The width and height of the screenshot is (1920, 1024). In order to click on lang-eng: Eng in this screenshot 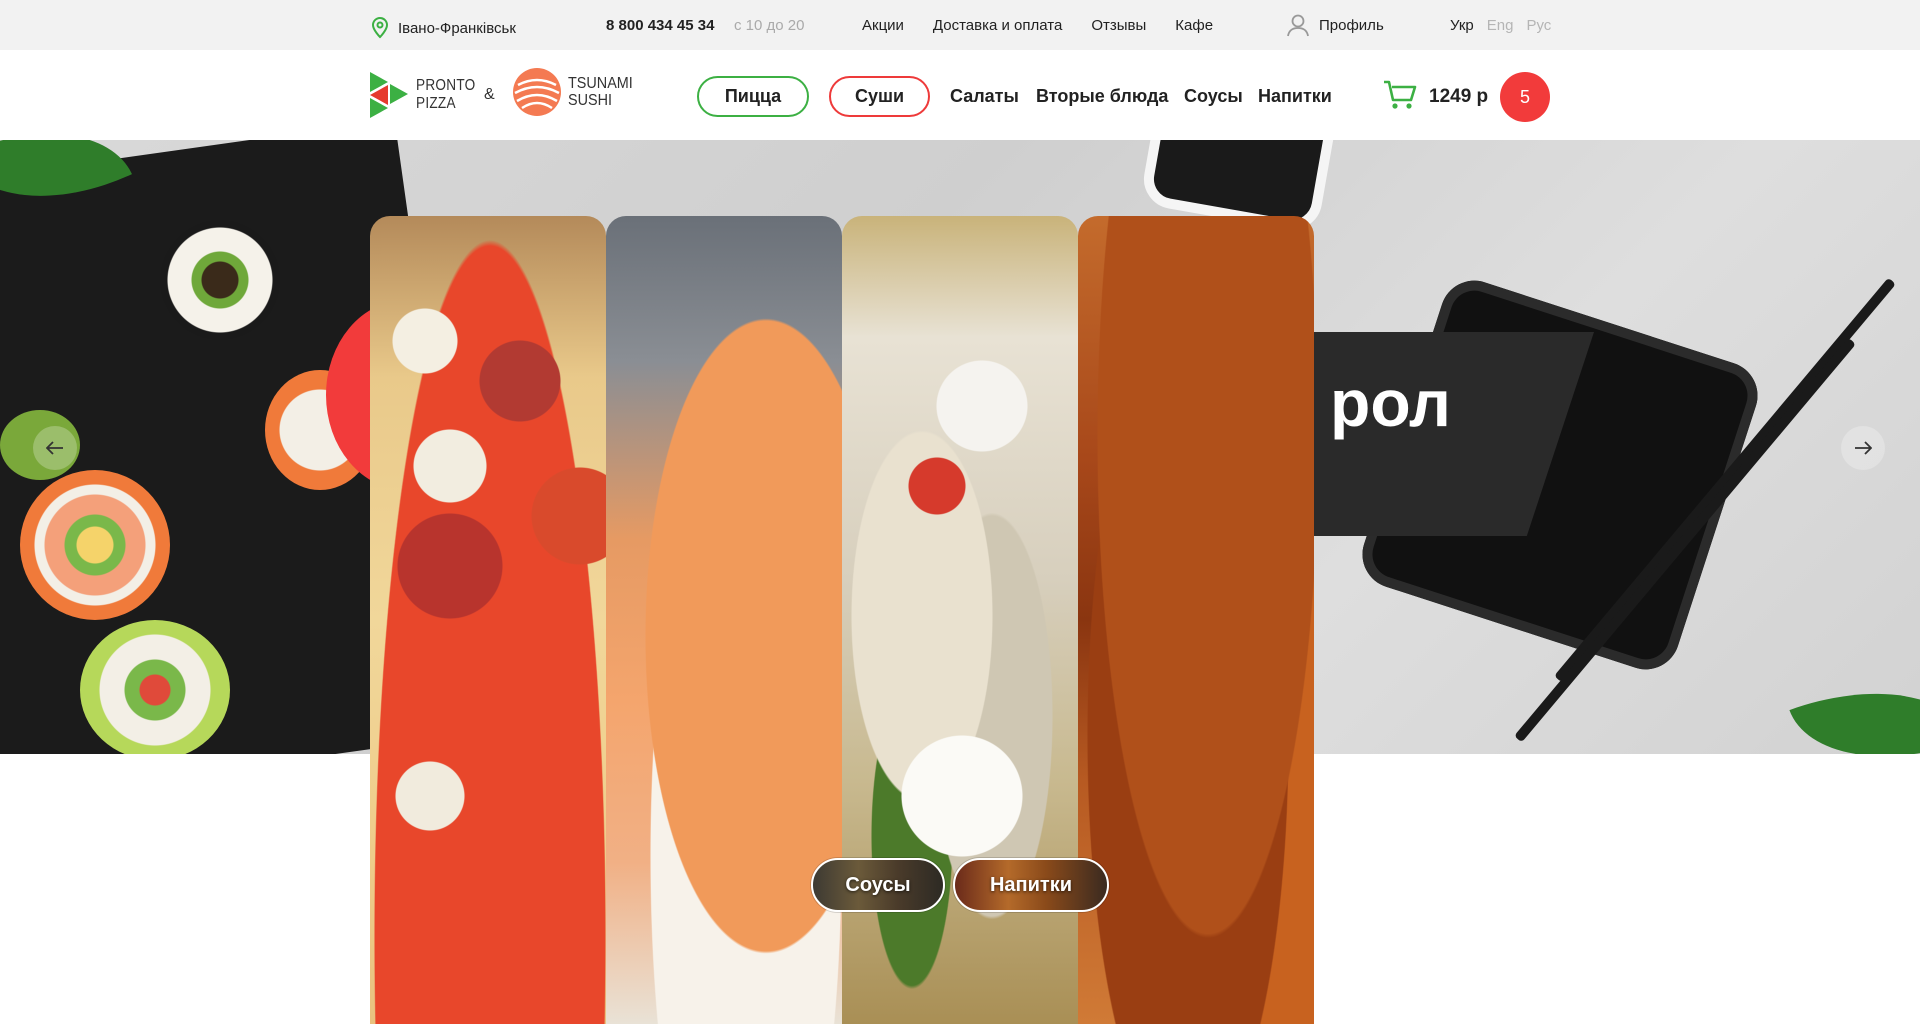, I will do `click(1500, 25)`.